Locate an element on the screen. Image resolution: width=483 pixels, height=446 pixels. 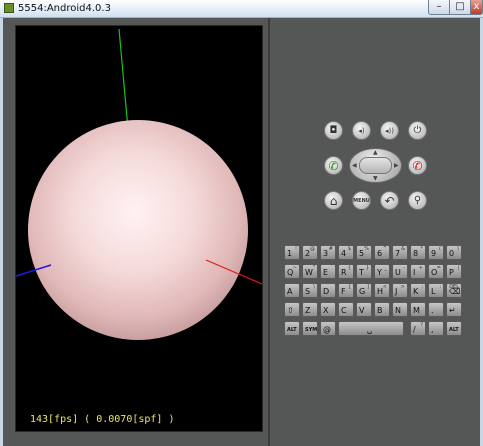
key-x: X is located at coordinates (328, 309).